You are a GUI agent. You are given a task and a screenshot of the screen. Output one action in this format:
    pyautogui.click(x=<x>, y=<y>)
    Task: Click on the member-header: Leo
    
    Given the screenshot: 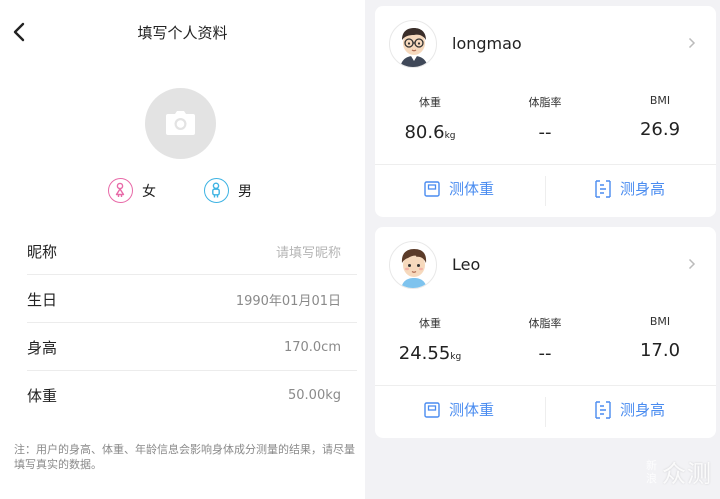 What is the action you would take?
    pyautogui.click(x=545, y=264)
    